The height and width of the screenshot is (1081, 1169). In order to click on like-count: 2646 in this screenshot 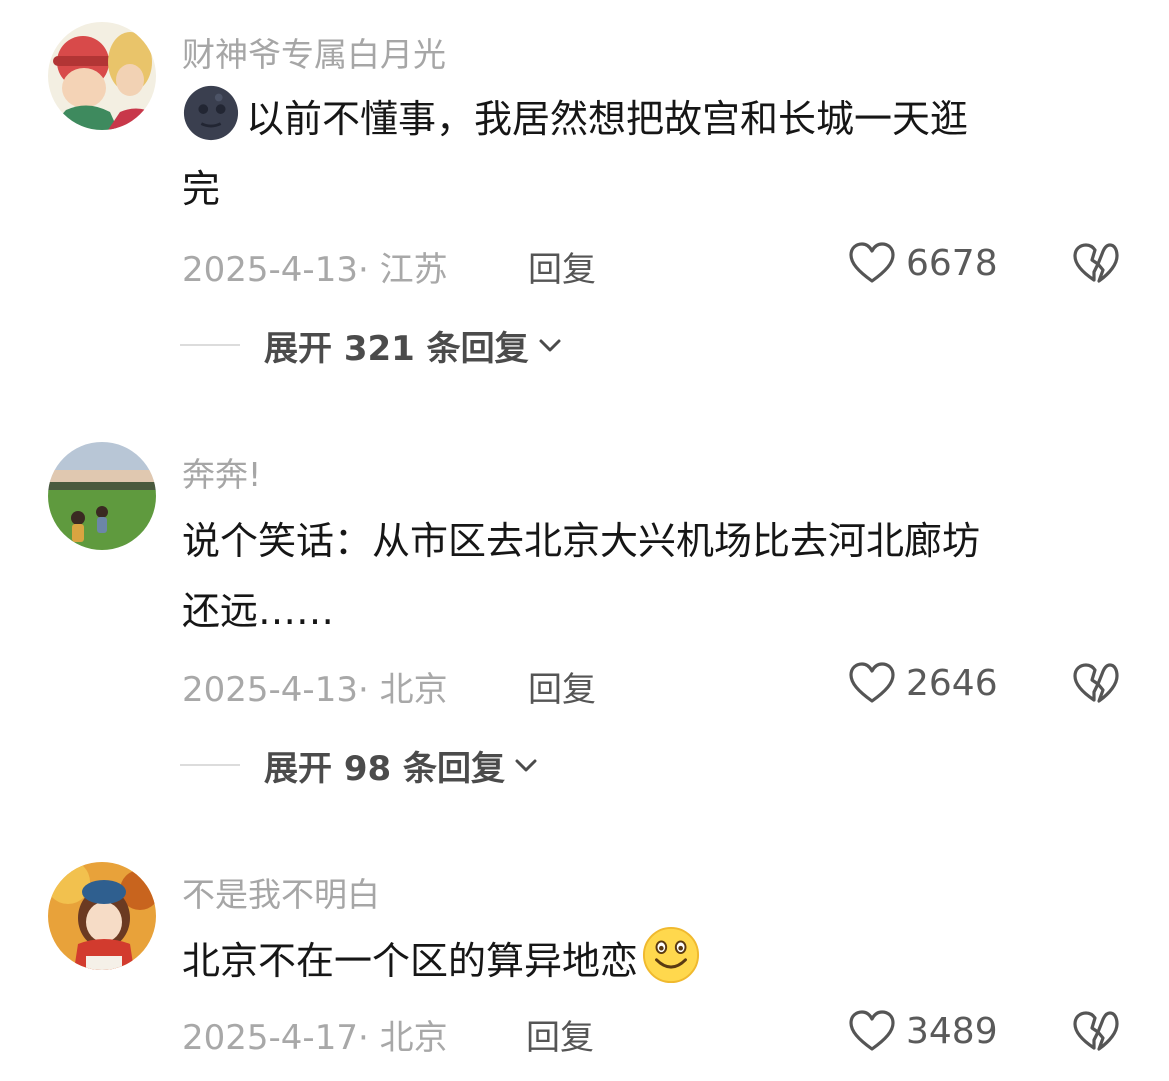, I will do `click(952, 683)`.